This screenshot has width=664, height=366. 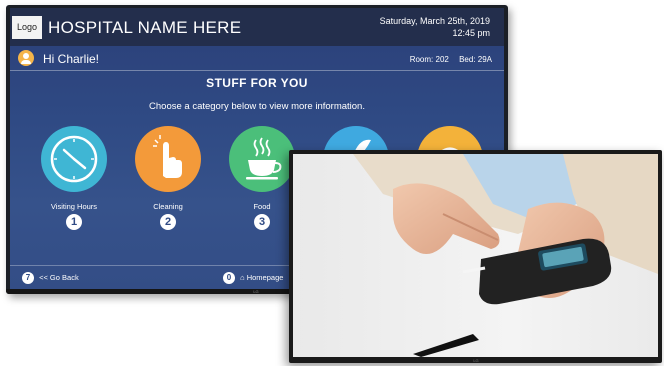 I want to click on date-time: Saturday, March 25th, 2019 12:45 pm, so click(x=435, y=27).